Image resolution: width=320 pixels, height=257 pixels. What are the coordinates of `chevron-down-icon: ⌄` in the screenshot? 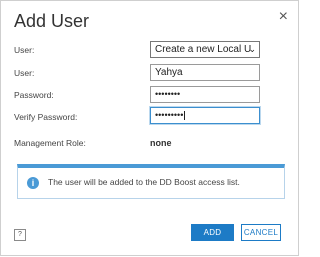 It's located at (252, 49).